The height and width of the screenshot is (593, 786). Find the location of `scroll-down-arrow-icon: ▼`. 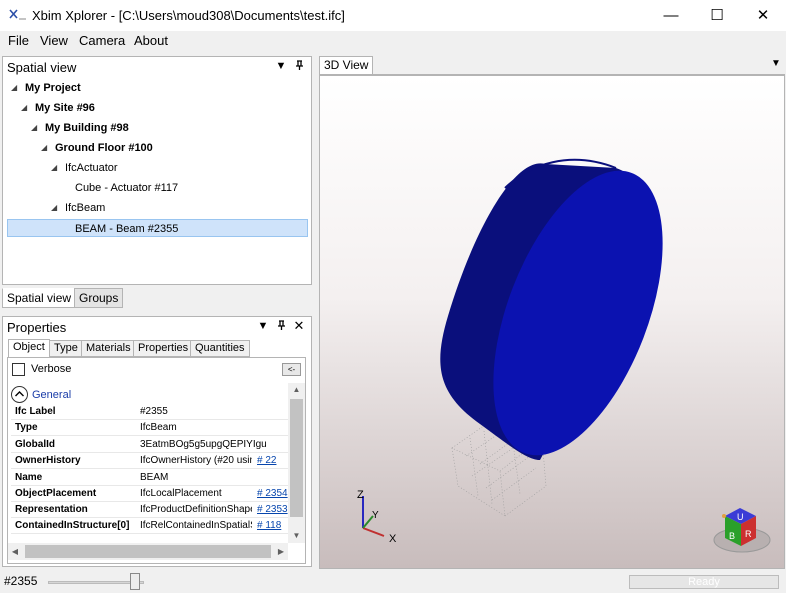

scroll-down-arrow-icon: ▼ is located at coordinates (296, 536).